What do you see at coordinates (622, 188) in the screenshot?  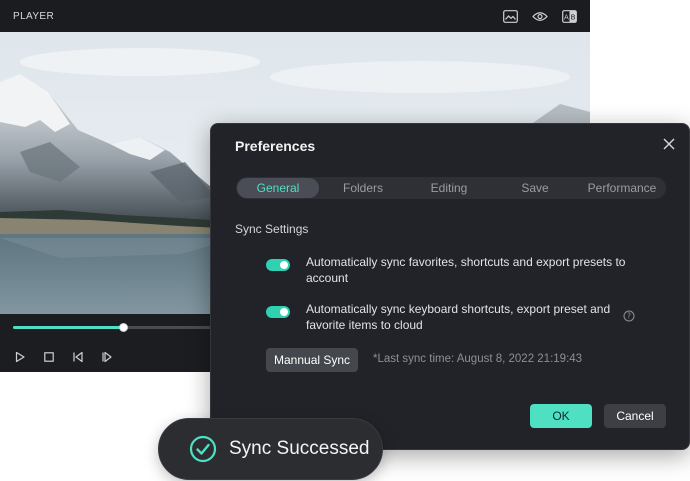 I see `tab-performance: Performance` at bounding box center [622, 188].